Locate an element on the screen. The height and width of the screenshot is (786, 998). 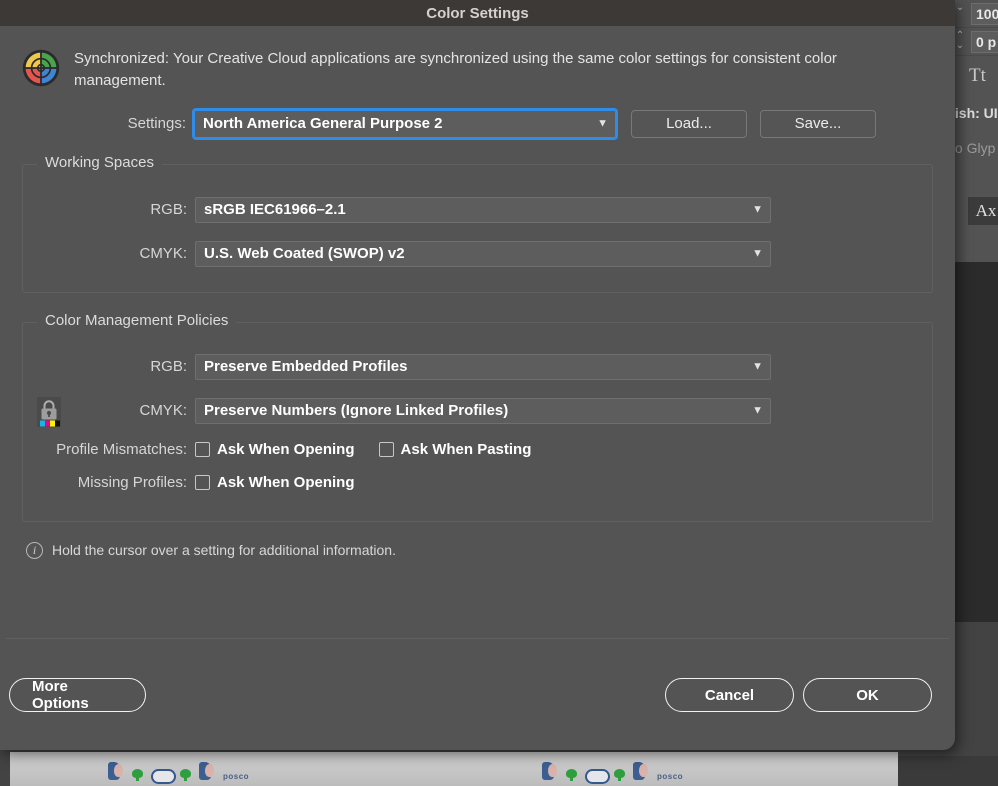
snap-to-glyph-row: to Glyp is located at coordinates (973, 148).